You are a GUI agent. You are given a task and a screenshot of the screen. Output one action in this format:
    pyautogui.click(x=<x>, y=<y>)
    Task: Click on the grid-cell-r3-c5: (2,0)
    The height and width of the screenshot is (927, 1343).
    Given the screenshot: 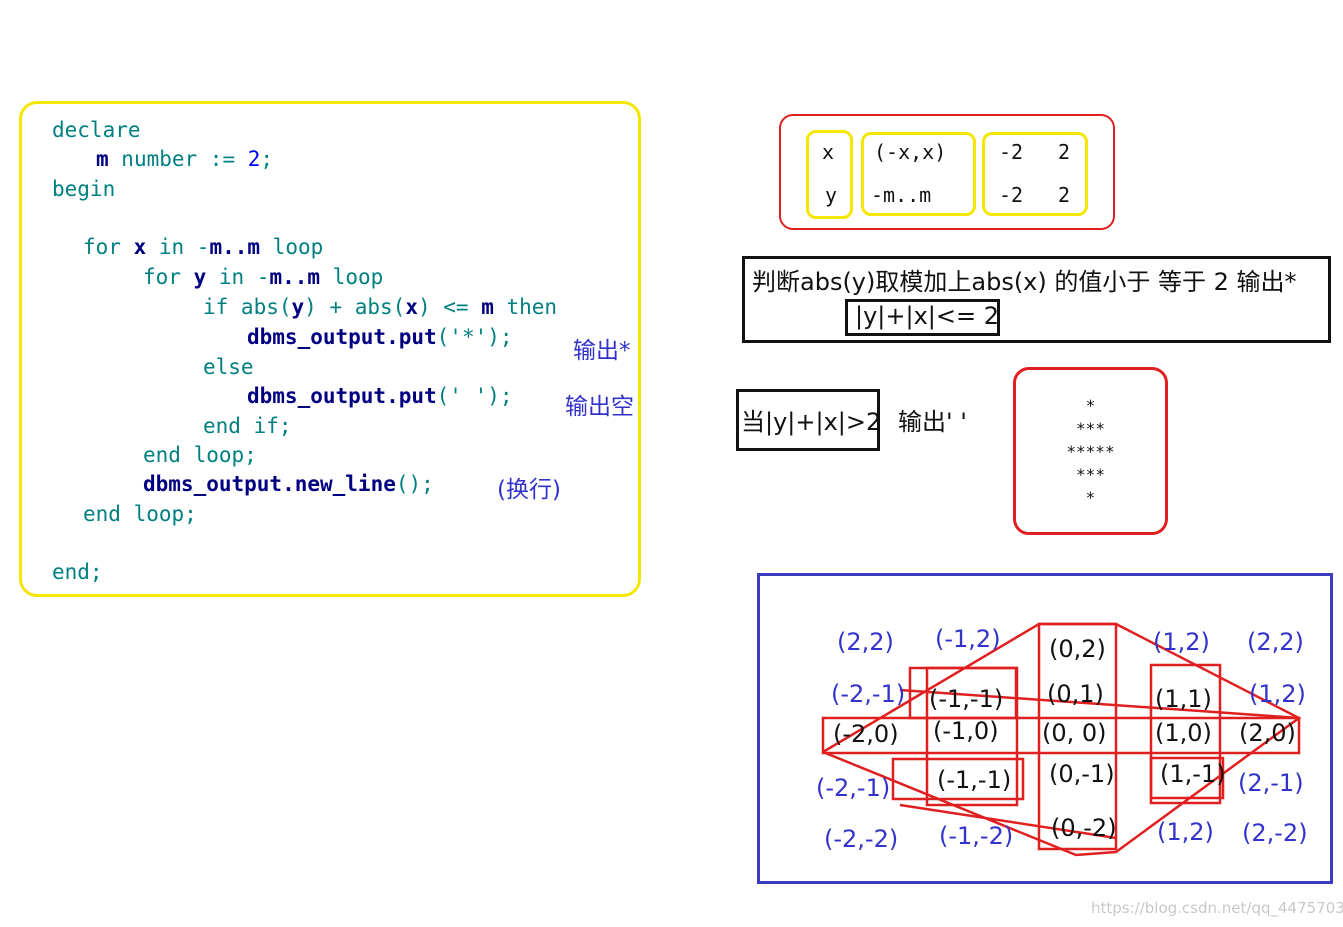 What is the action you would take?
    pyautogui.click(x=1267, y=733)
    